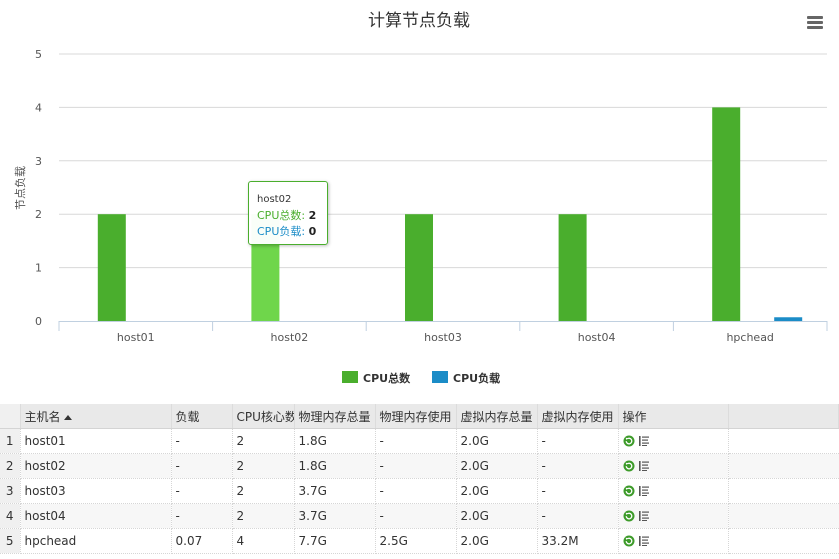 This screenshot has height=559, width=839. I want to click on legend-label: CPU负载, so click(476, 378).